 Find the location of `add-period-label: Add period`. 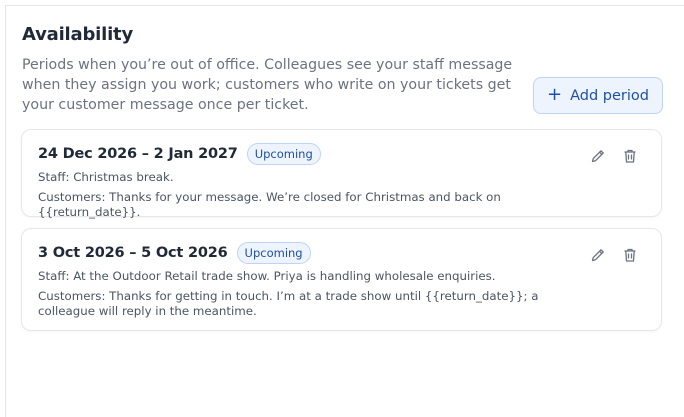

add-period-label: Add period is located at coordinates (609, 95).